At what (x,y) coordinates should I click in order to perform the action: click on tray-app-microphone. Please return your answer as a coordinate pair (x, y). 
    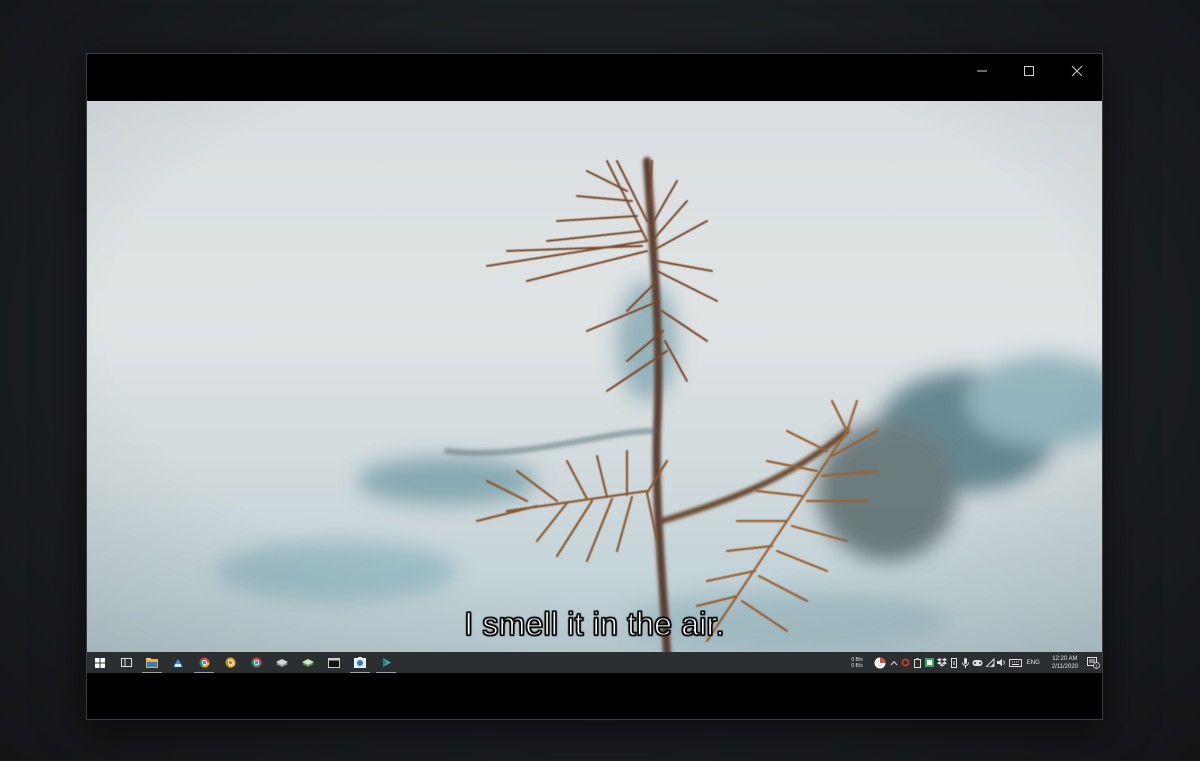
    Looking at the image, I should click on (965, 662).